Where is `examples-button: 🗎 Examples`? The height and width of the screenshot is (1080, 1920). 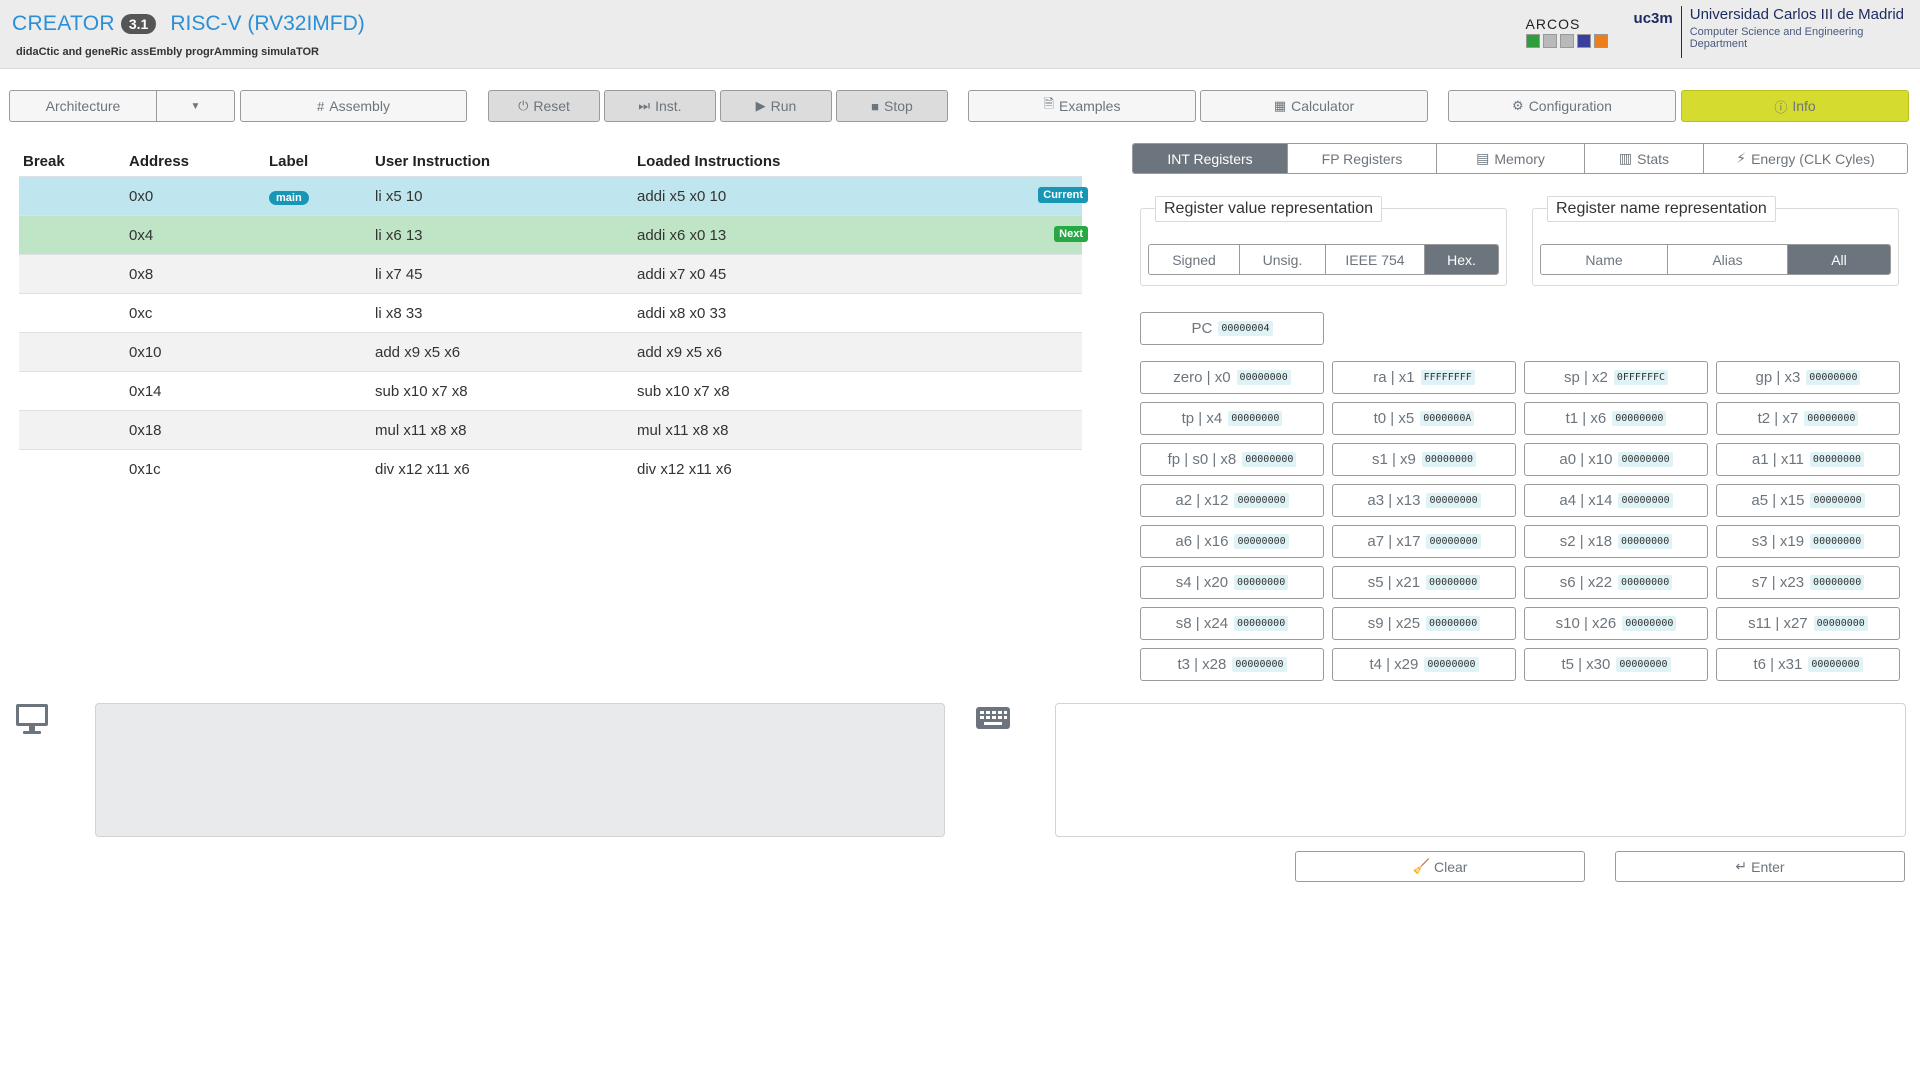 examples-button: 🗎 Examples is located at coordinates (1082, 106).